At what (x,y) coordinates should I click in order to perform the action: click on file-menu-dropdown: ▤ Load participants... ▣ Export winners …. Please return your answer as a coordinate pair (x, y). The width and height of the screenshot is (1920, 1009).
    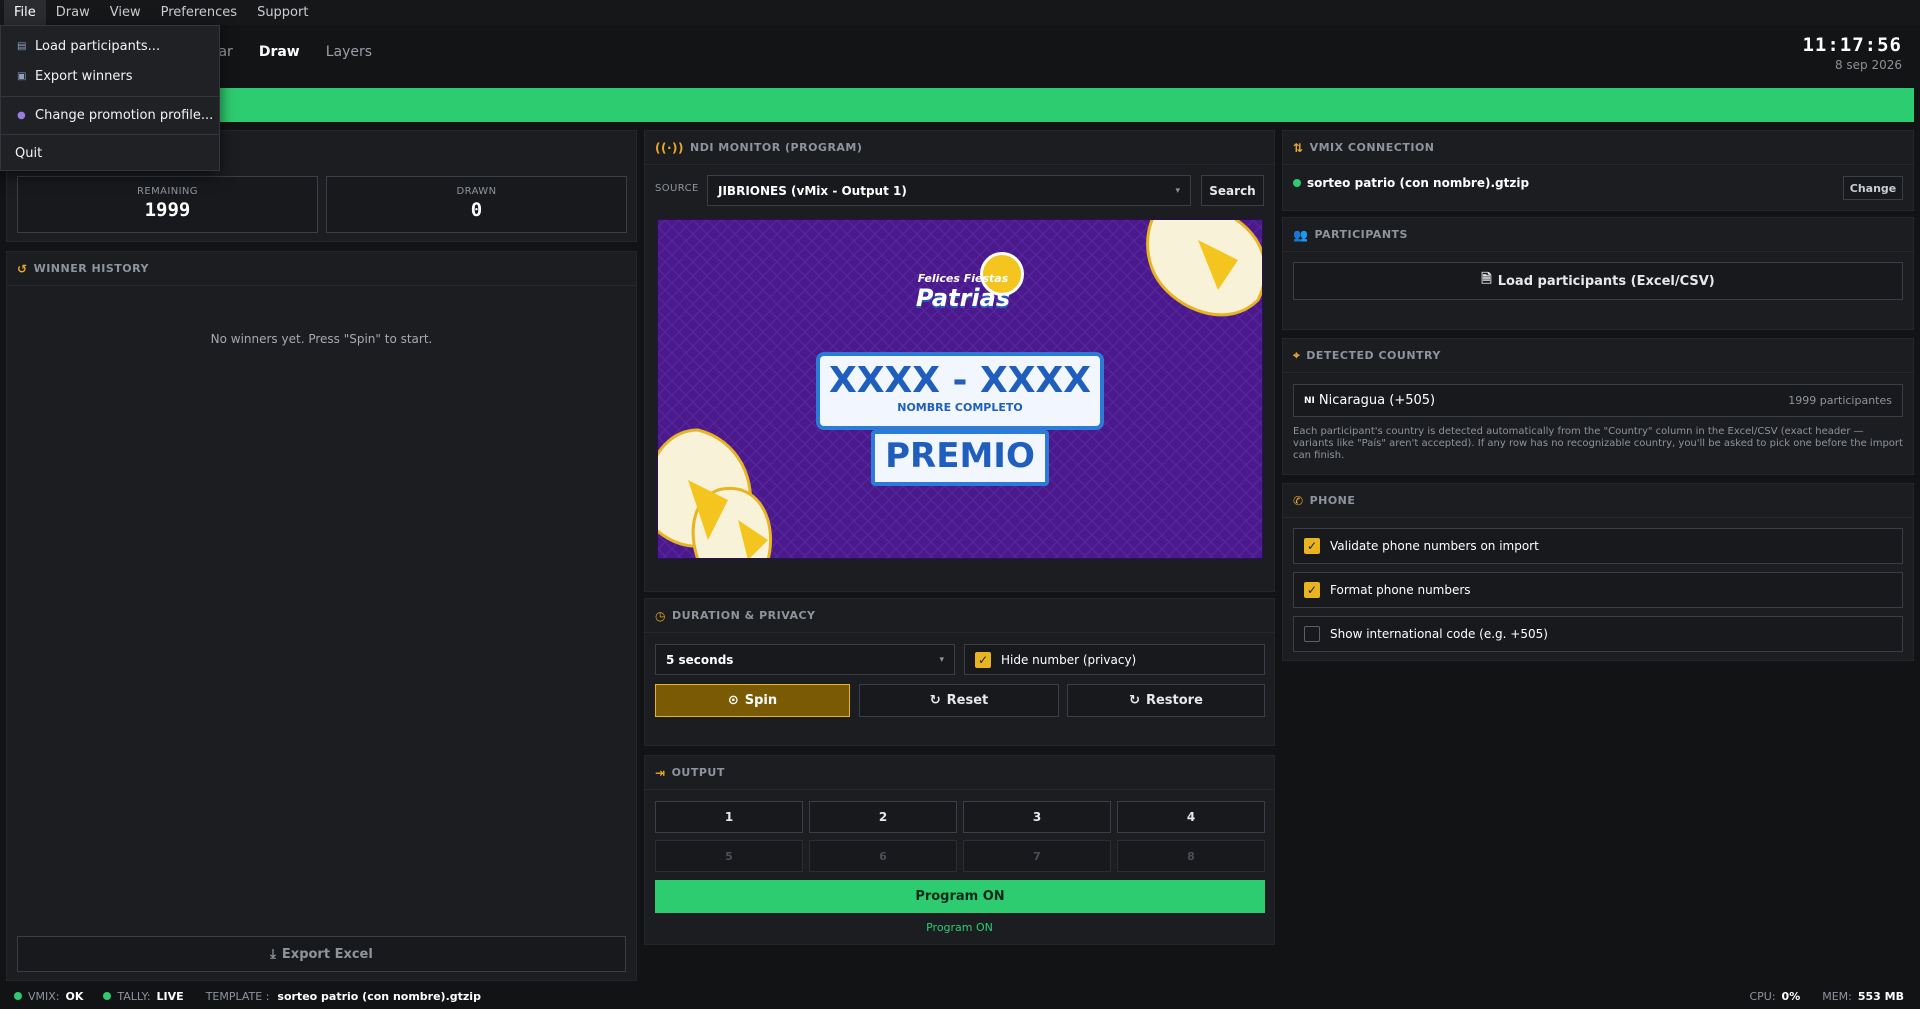
    Looking at the image, I should click on (110, 98).